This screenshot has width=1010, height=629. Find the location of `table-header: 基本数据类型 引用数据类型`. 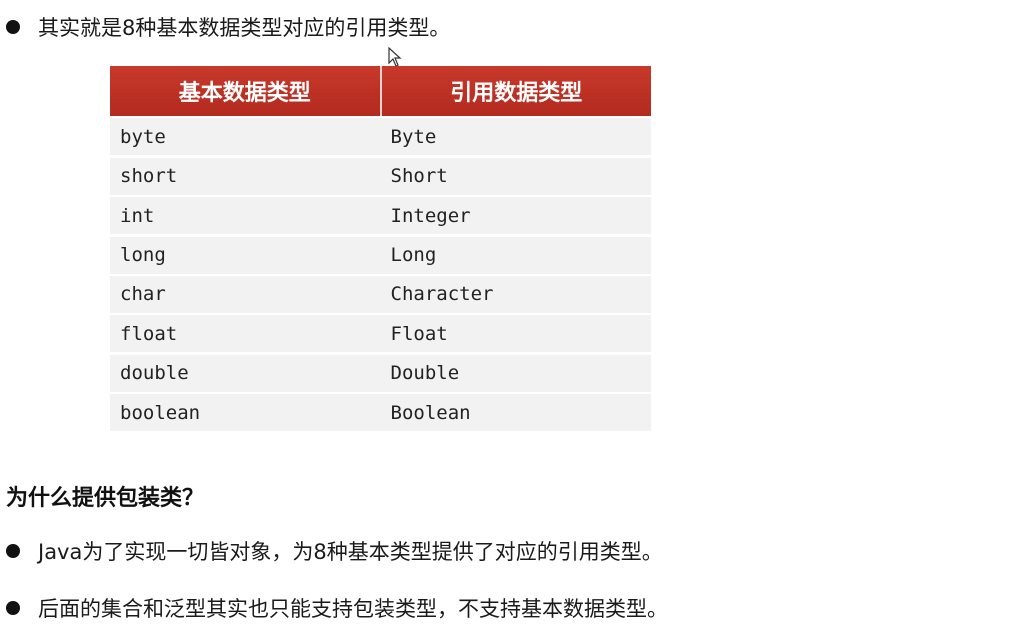

table-header: 基本数据类型 引用数据类型 is located at coordinates (380, 91).